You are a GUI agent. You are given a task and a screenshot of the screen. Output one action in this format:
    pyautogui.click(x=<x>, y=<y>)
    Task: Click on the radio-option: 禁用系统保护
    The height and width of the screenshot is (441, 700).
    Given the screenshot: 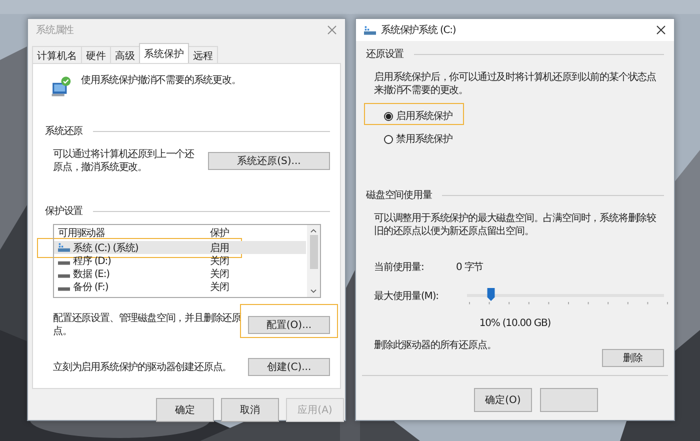 What is the action you would take?
    pyautogui.click(x=418, y=139)
    